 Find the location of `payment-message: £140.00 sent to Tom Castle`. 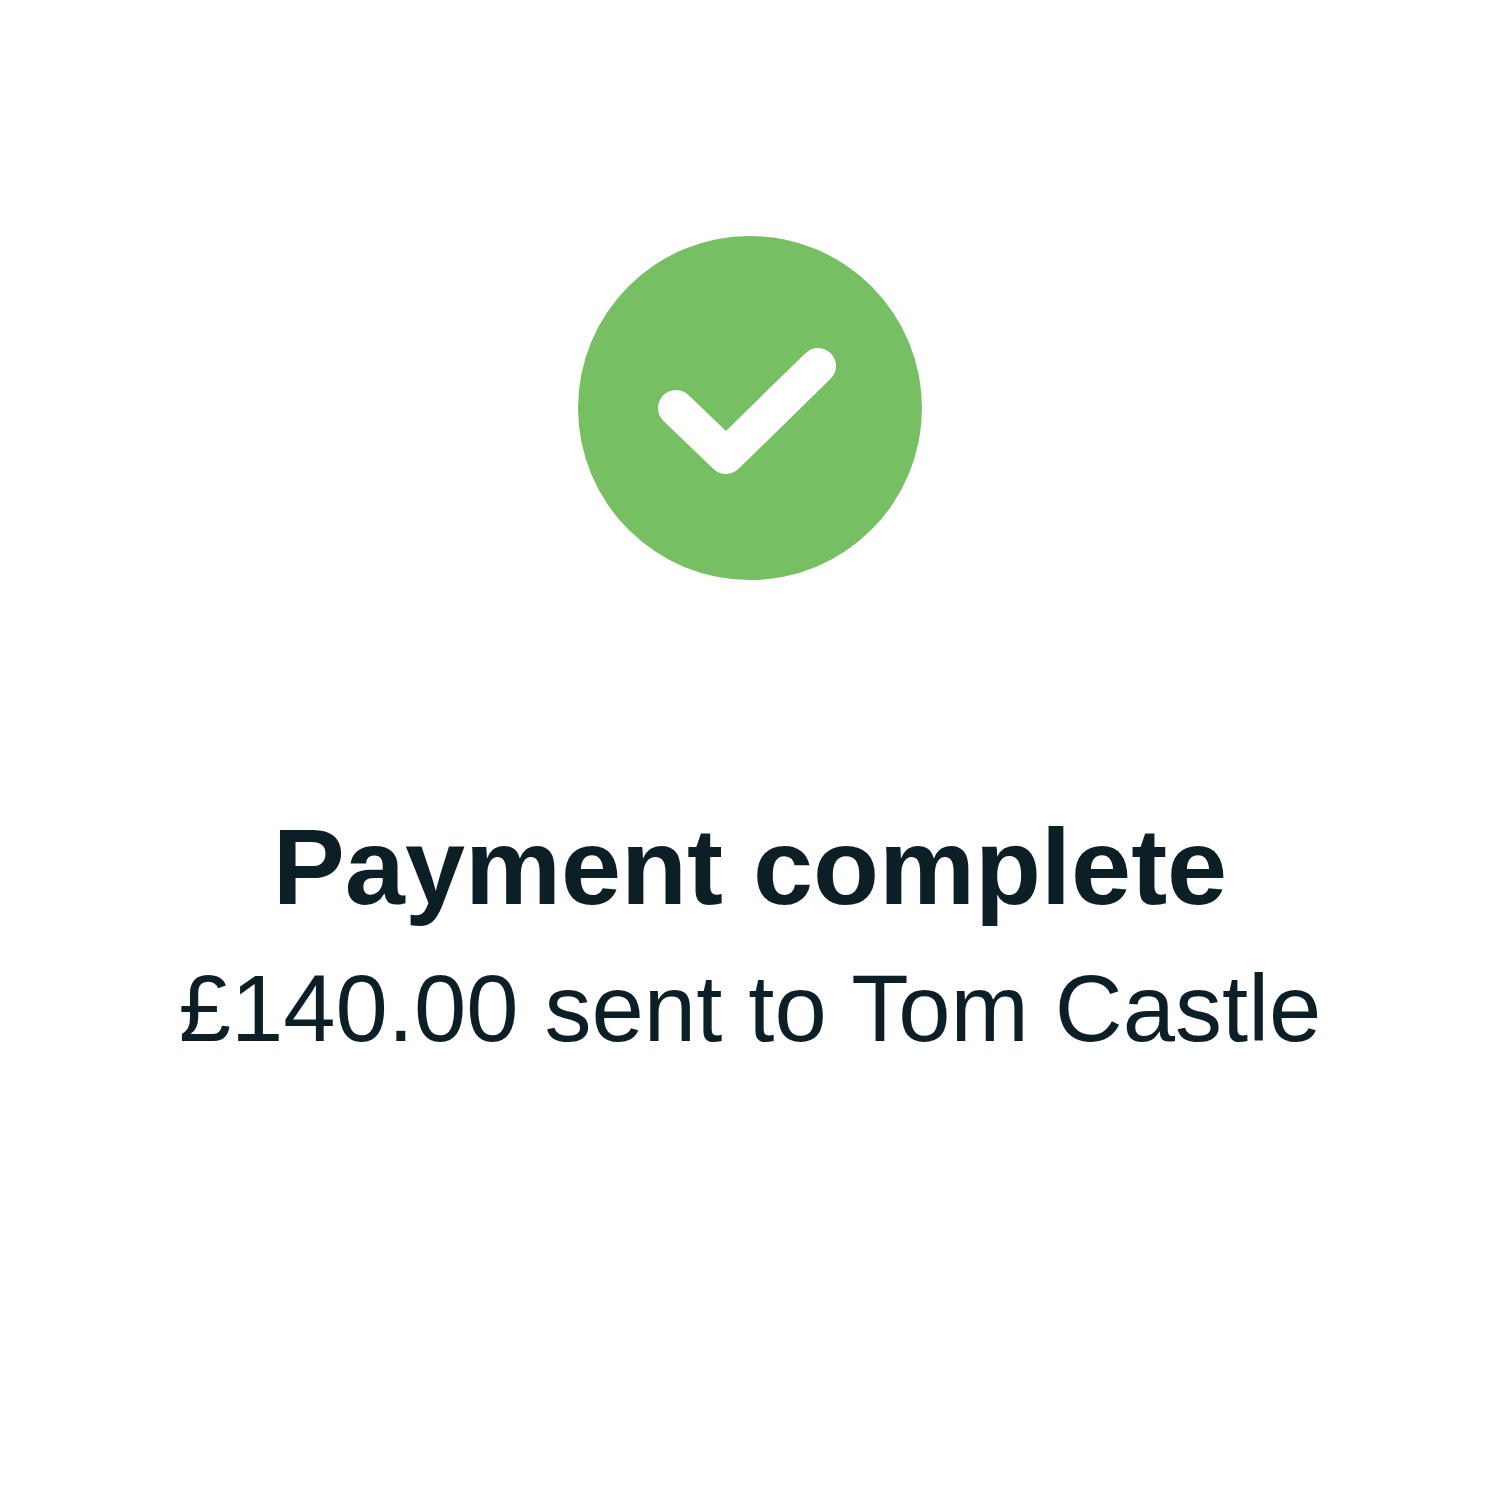

payment-message: £140.00 sent to Tom Castle is located at coordinates (750, 1008).